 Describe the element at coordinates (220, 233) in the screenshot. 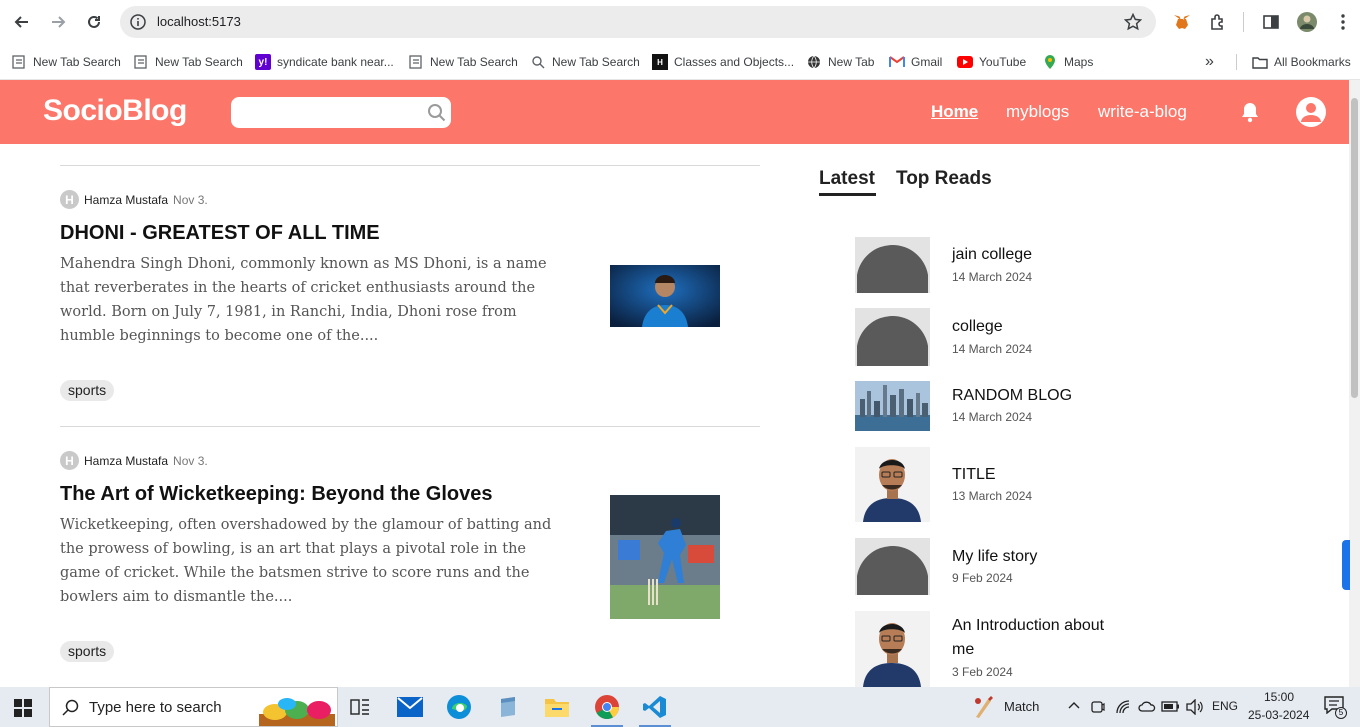

I see `post-title: DHONI - GREATEST OF ALL TIME` at that location.